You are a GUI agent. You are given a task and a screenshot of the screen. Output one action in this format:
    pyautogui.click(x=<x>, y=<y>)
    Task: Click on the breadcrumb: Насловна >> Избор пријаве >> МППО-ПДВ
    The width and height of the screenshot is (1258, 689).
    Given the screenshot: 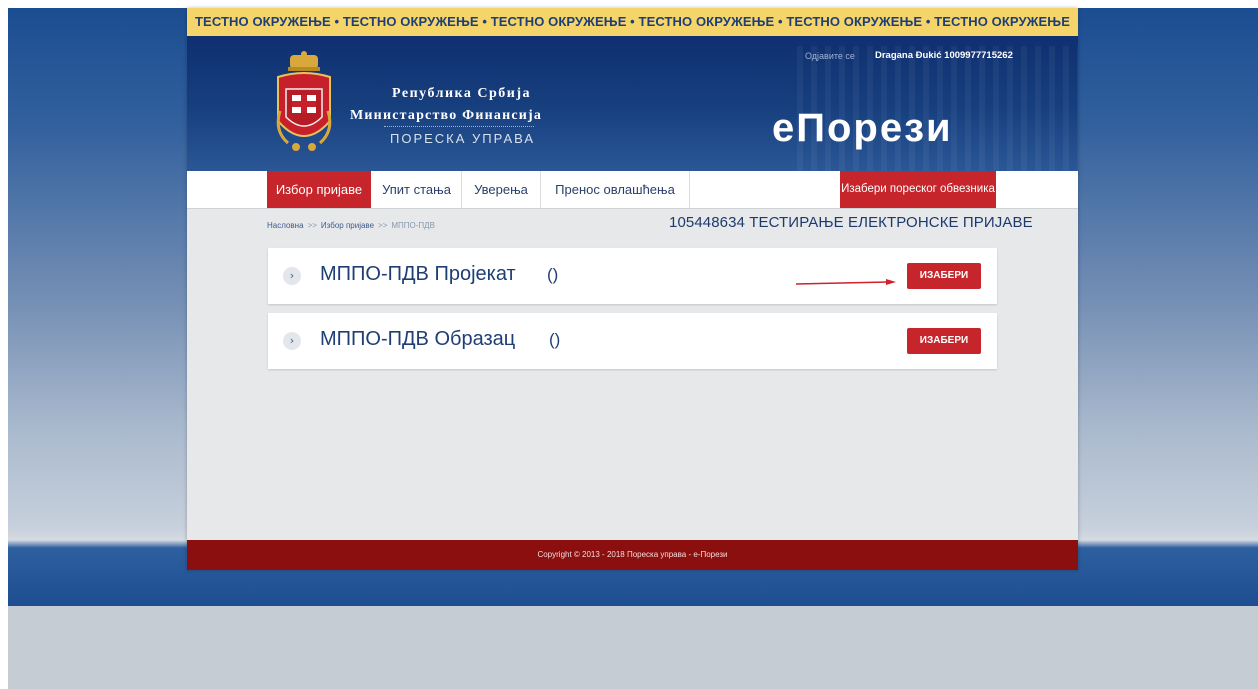 What is the action you would take?
    pyautogui.click(x=351, y=225)
    